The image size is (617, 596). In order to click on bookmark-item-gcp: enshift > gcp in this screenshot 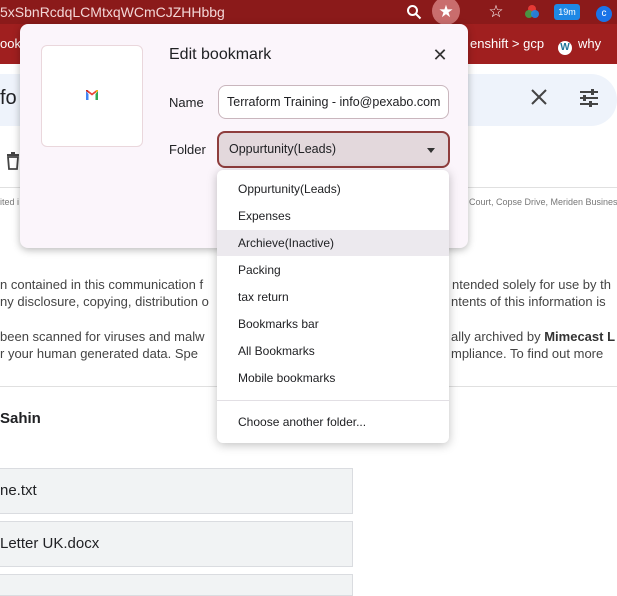, I will do `click(507, 43)`.